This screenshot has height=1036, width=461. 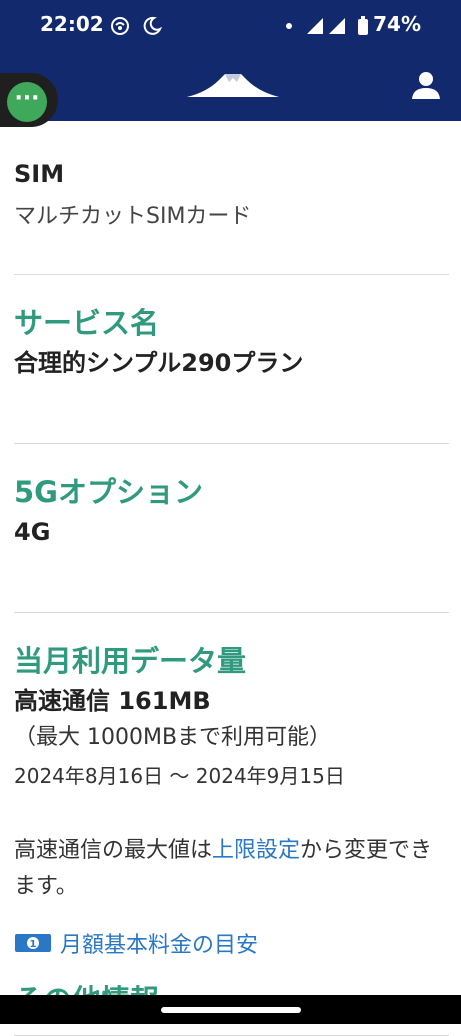 I want to click on svg-text: 1, so click(x=33, y=944).